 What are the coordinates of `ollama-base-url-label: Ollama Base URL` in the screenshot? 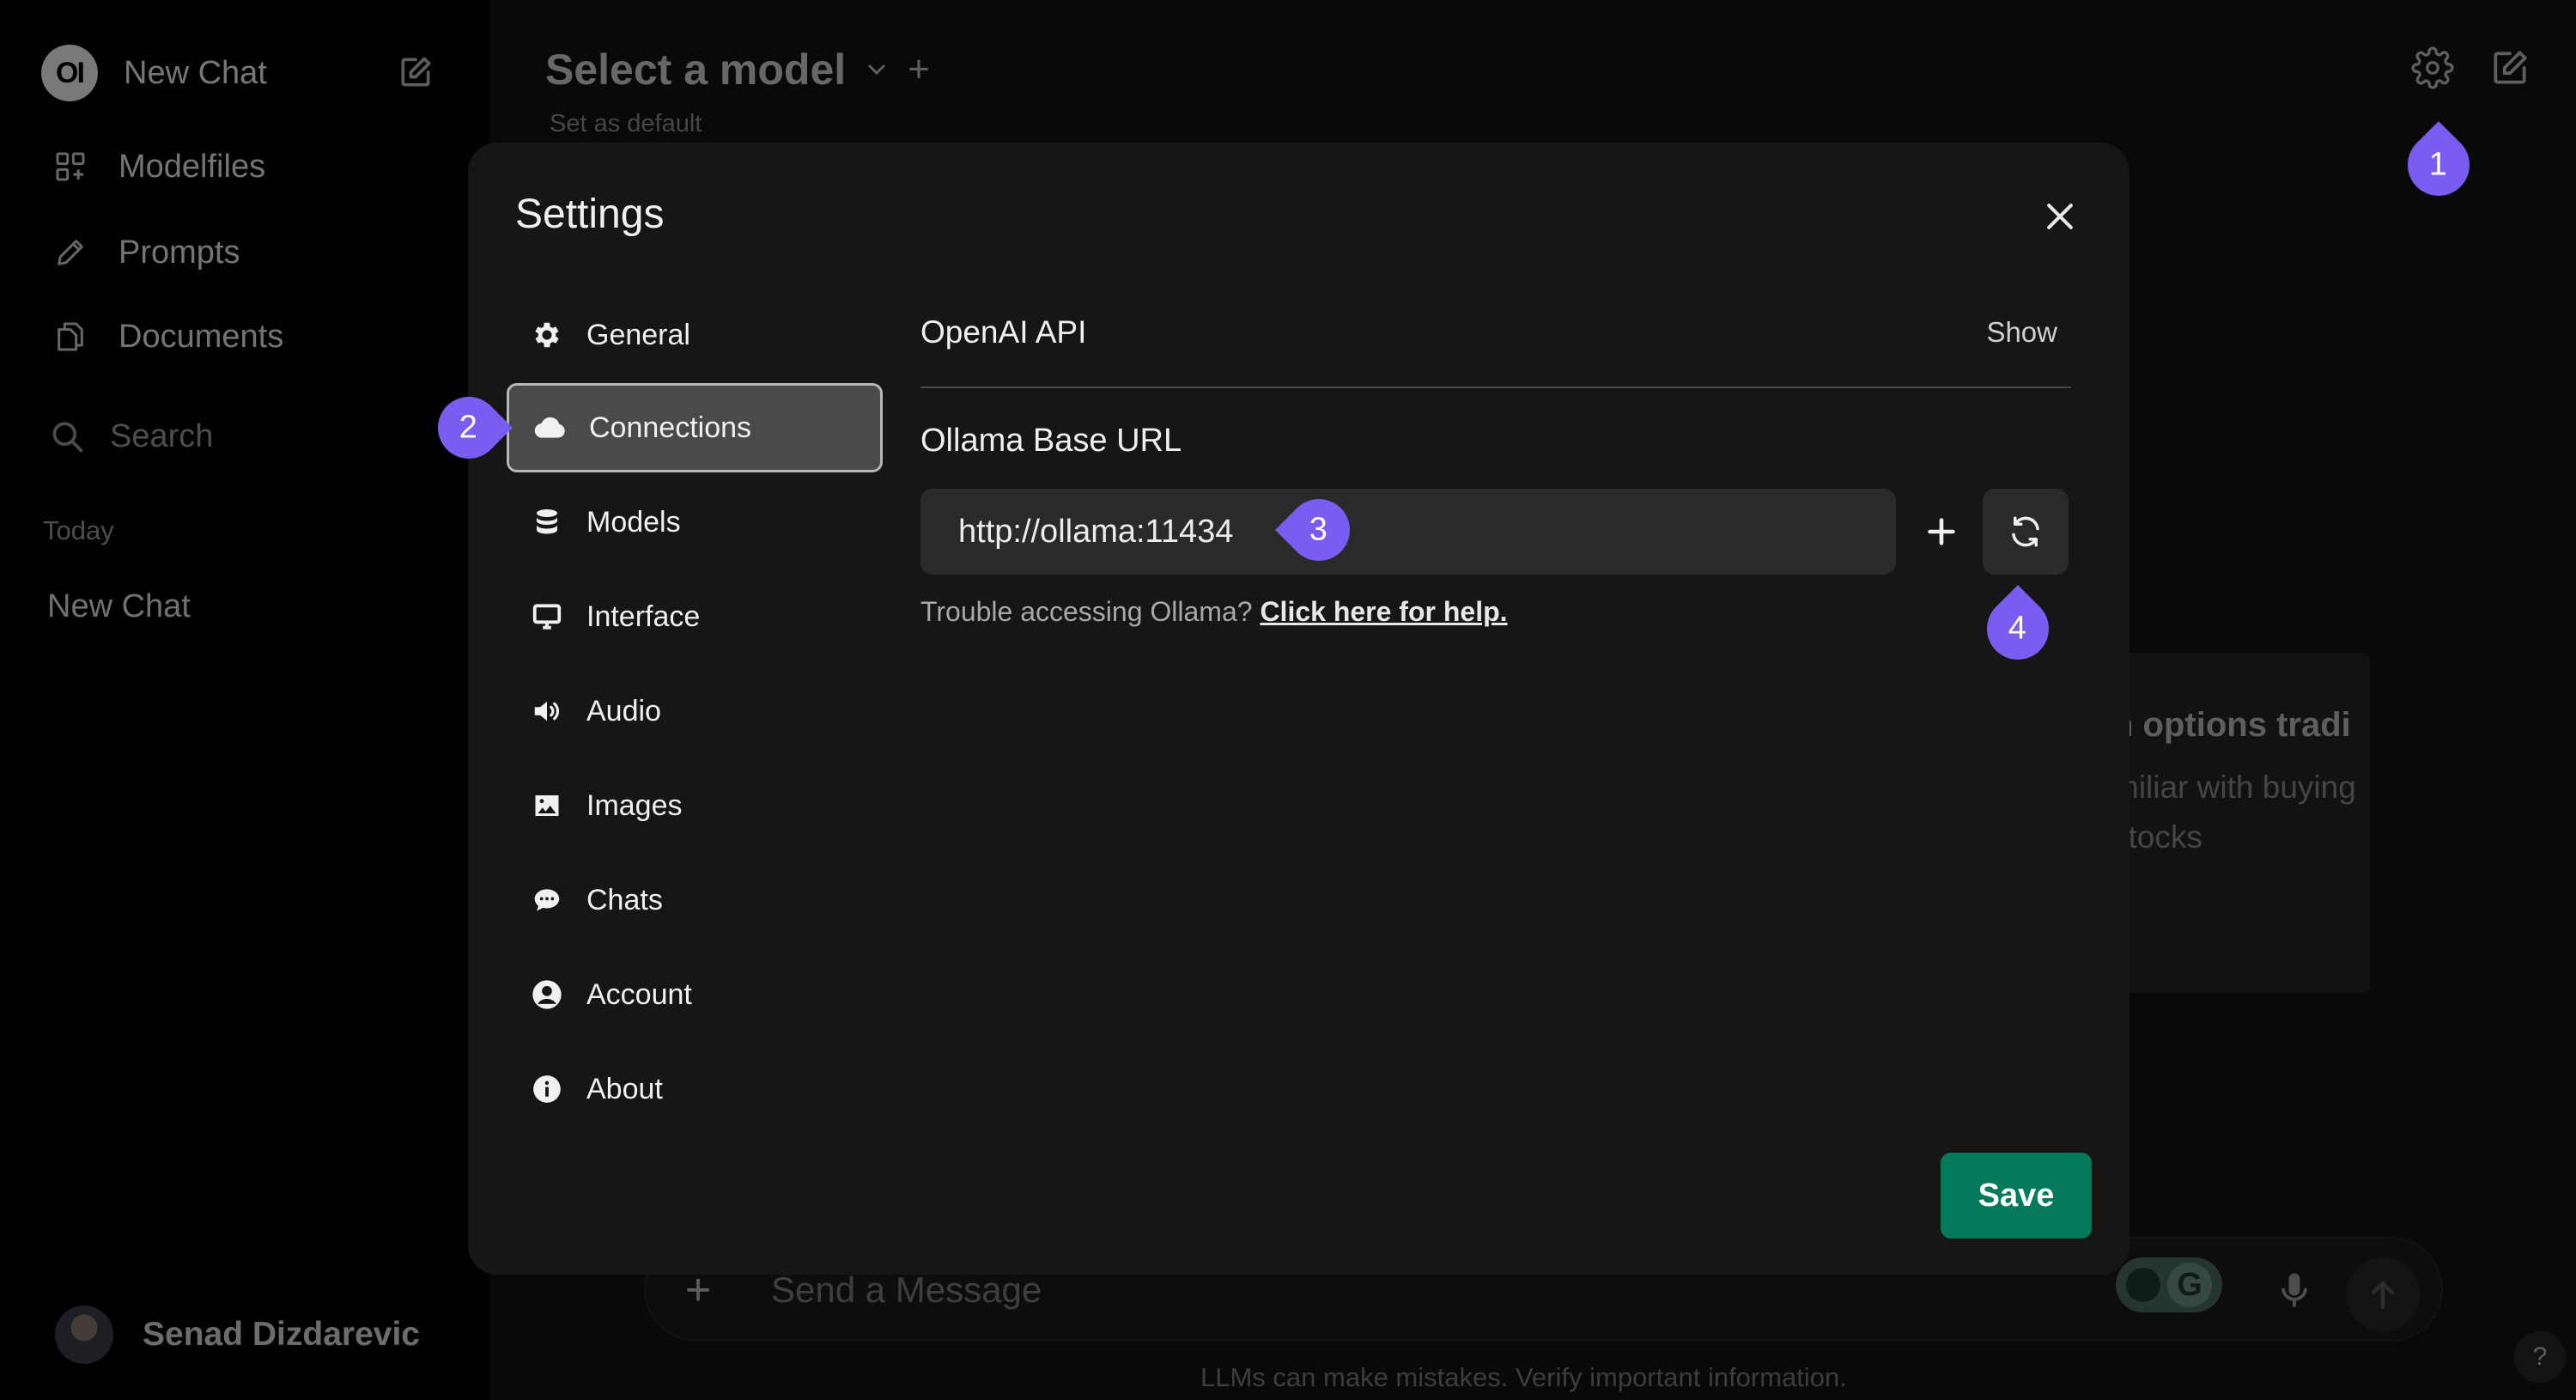 It's located at (1051, 441).